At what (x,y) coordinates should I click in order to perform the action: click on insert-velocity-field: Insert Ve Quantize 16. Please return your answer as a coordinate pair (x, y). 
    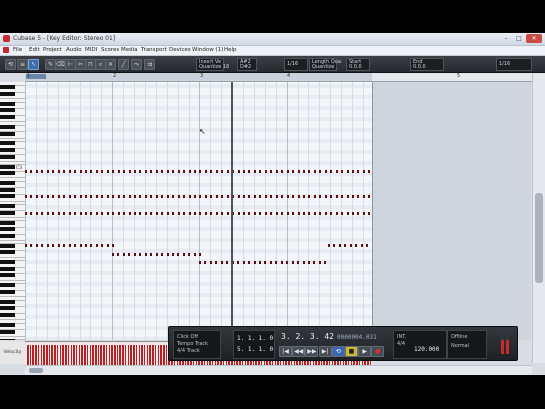
    Looking at the image, I should click on (212, 64).